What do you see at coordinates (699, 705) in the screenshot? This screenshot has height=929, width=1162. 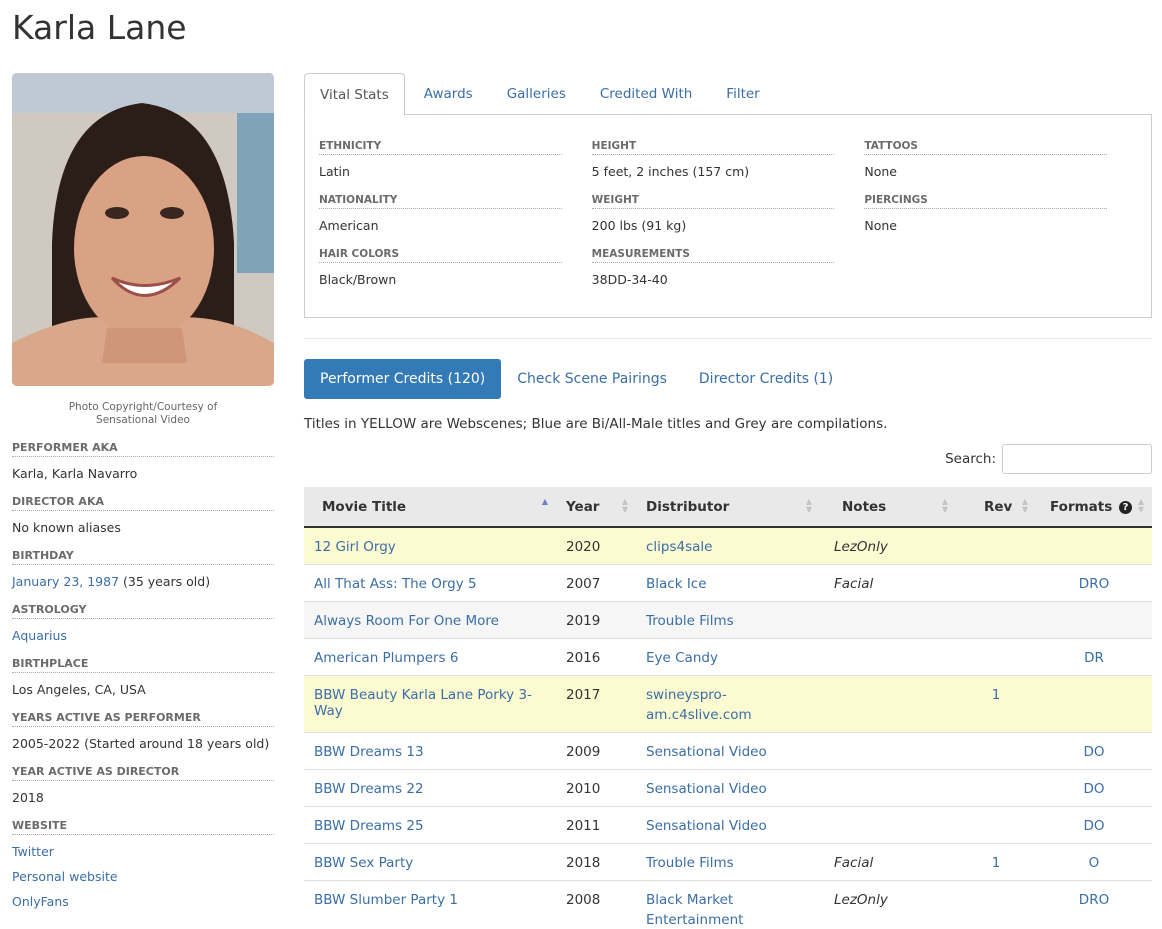 I see `distributor-link: swineyspro-am.c4slive.com` at bounding box center [699, 705].